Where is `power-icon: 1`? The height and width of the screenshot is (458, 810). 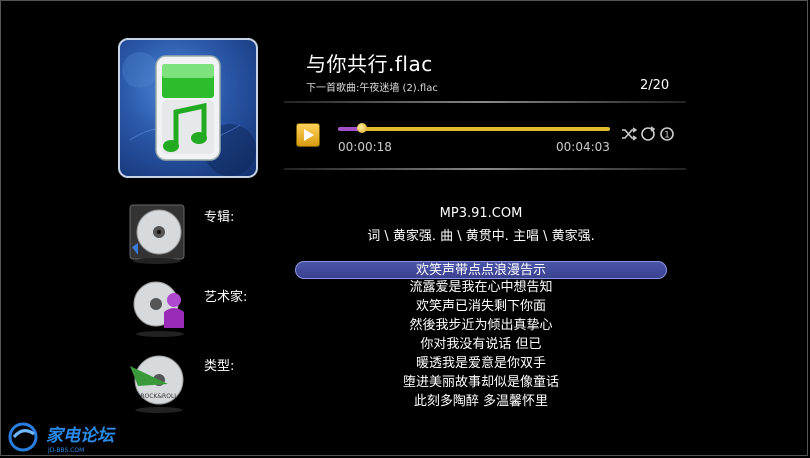
power-icon: 1 is located at coordinates (667, 134).